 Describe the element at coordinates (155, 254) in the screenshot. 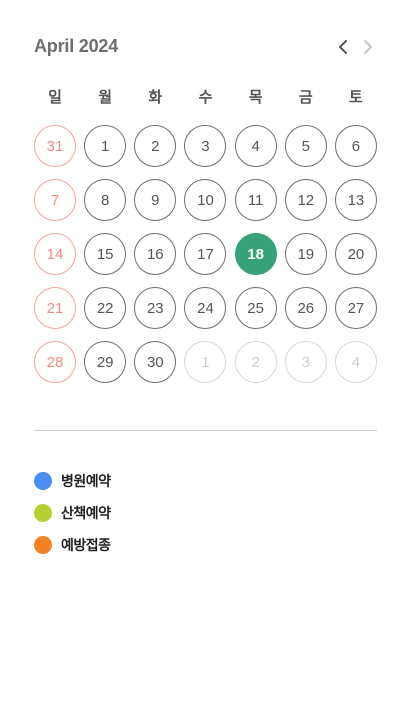

I see `day-cell: 16` at that location.